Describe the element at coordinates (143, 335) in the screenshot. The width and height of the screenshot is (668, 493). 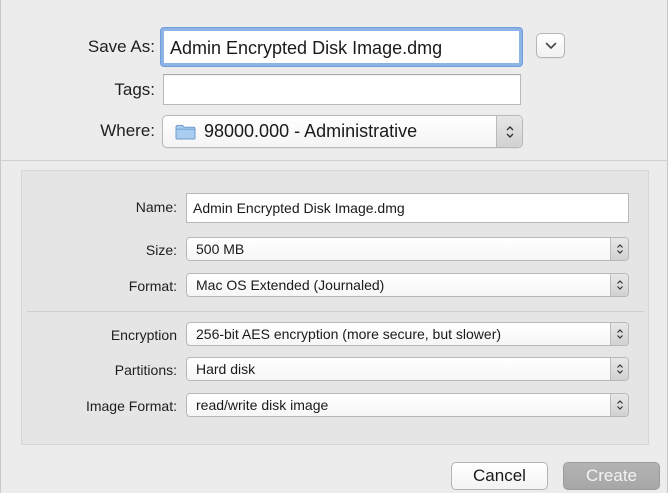
I see `encryption-label: Encryption` at that location.